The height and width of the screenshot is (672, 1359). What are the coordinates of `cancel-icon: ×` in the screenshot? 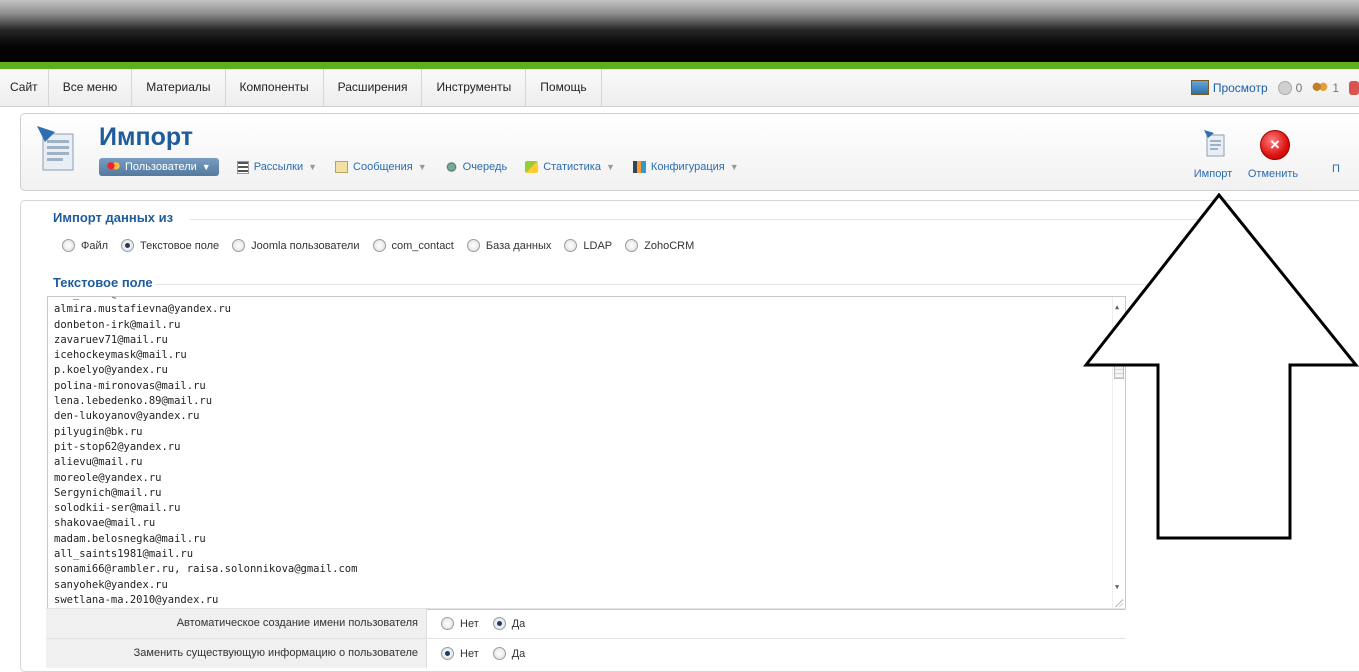 It's located at (1275, 145).